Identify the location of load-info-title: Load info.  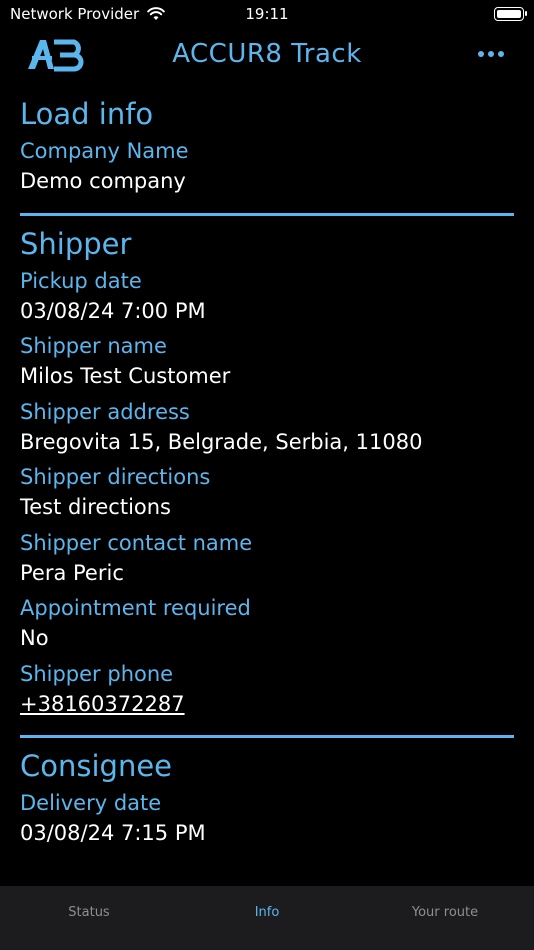
(87, 114).